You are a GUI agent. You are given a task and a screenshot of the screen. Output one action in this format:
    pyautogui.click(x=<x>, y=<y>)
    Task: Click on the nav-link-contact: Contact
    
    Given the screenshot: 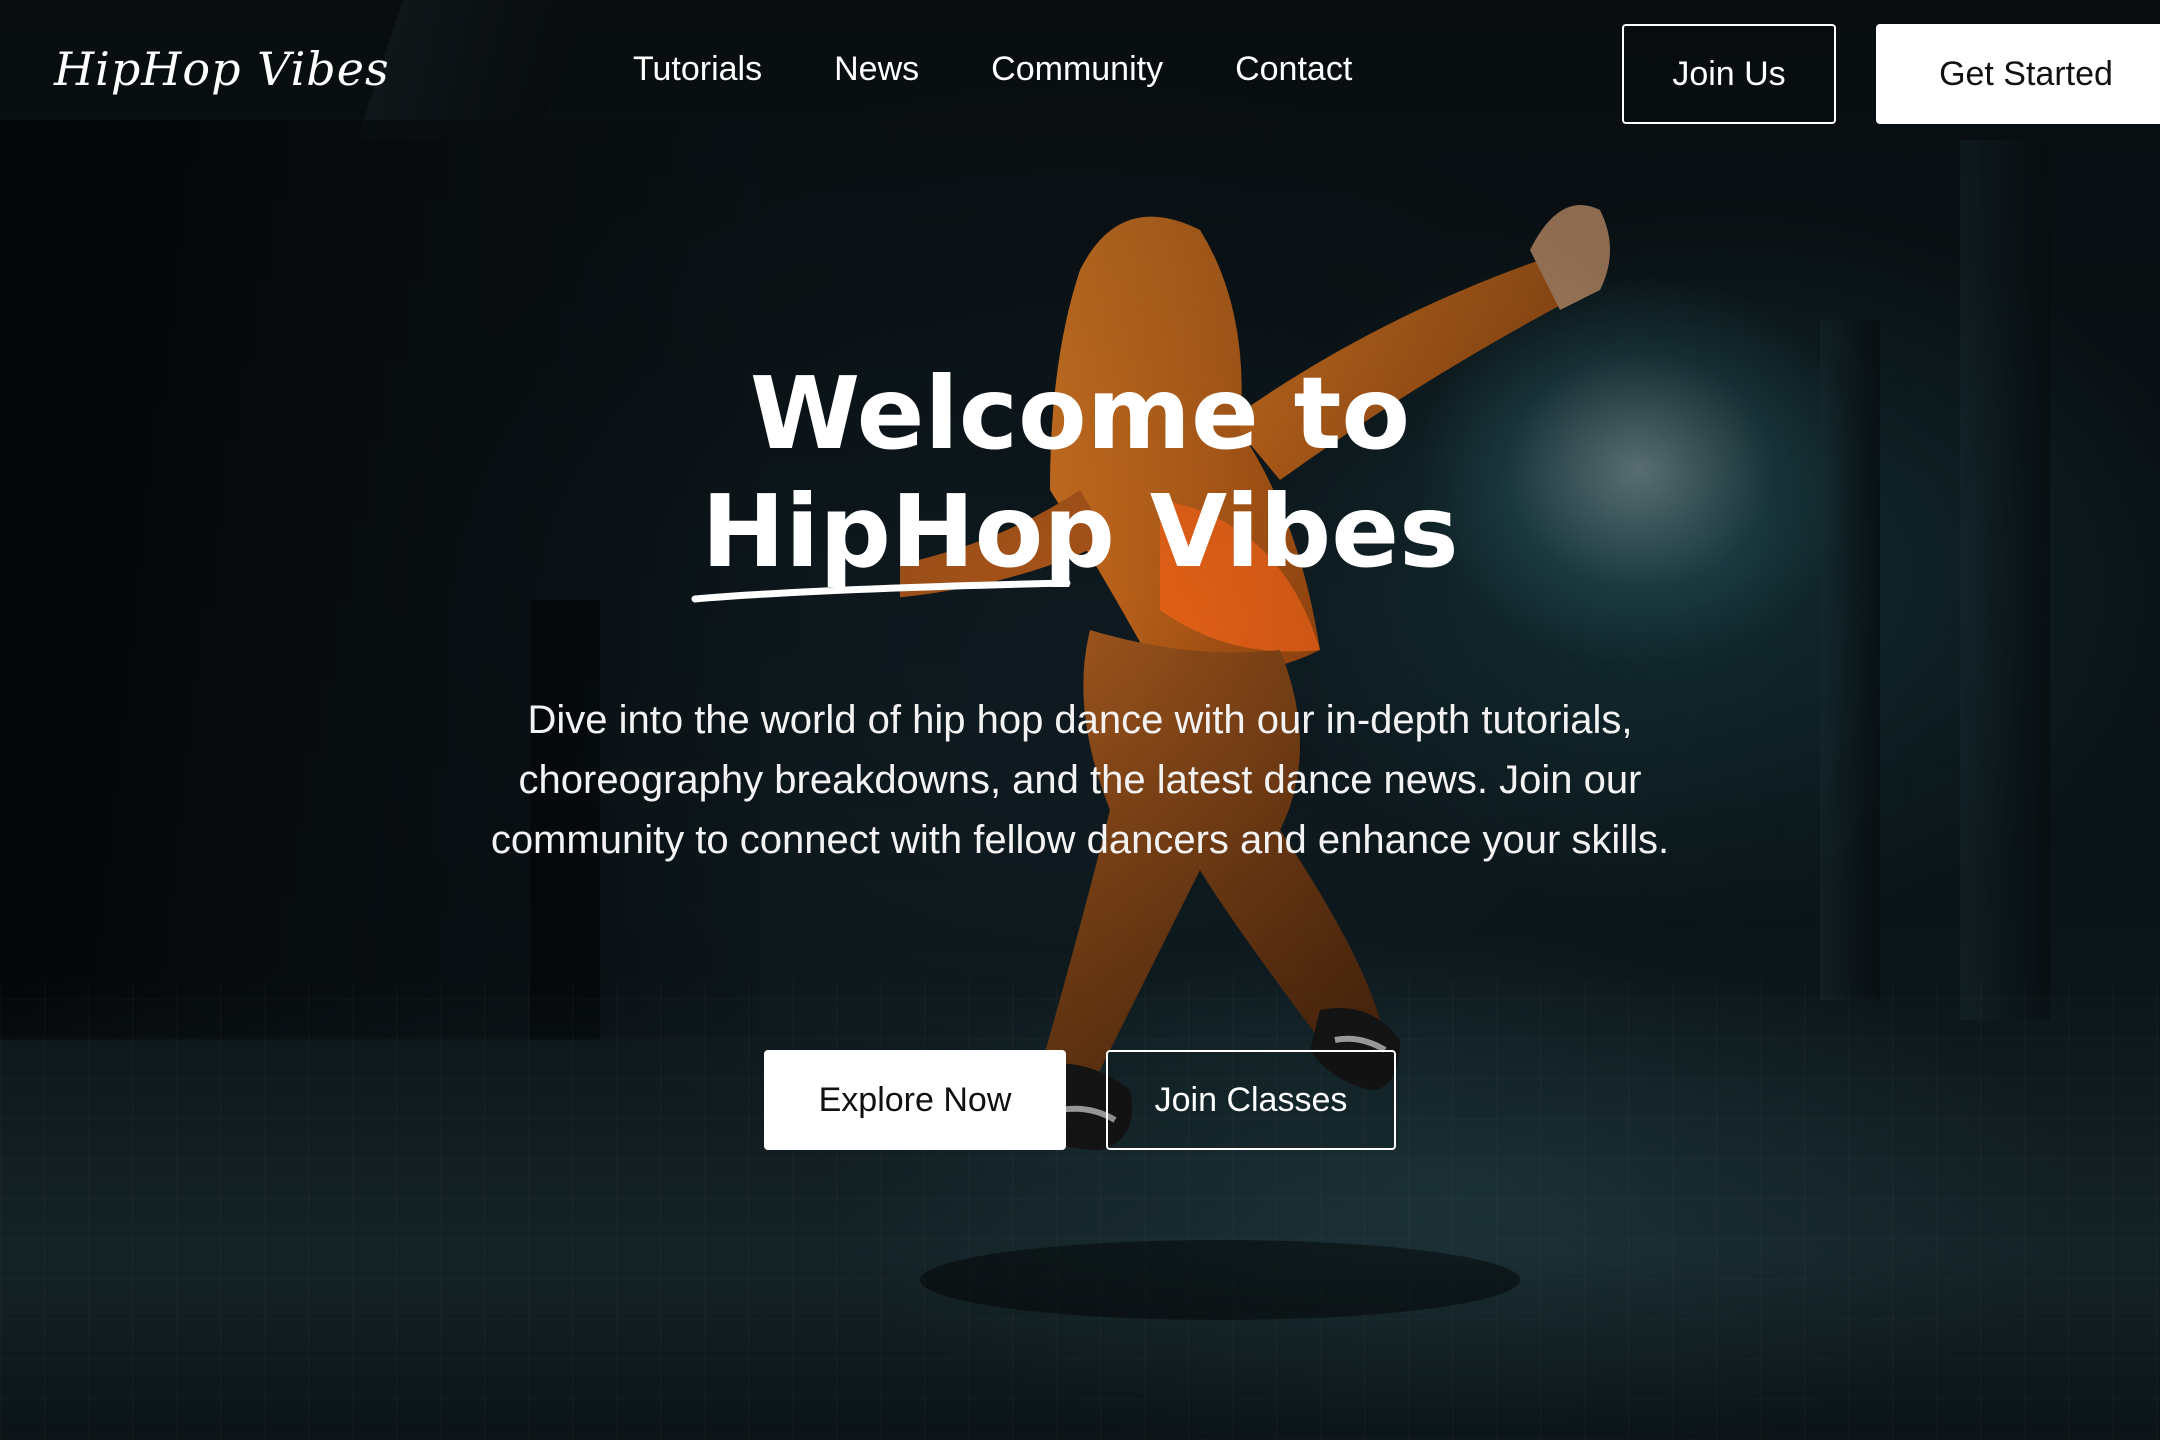 What is the action you would take?
    pyautogui.click(x=1293, y=69)
    